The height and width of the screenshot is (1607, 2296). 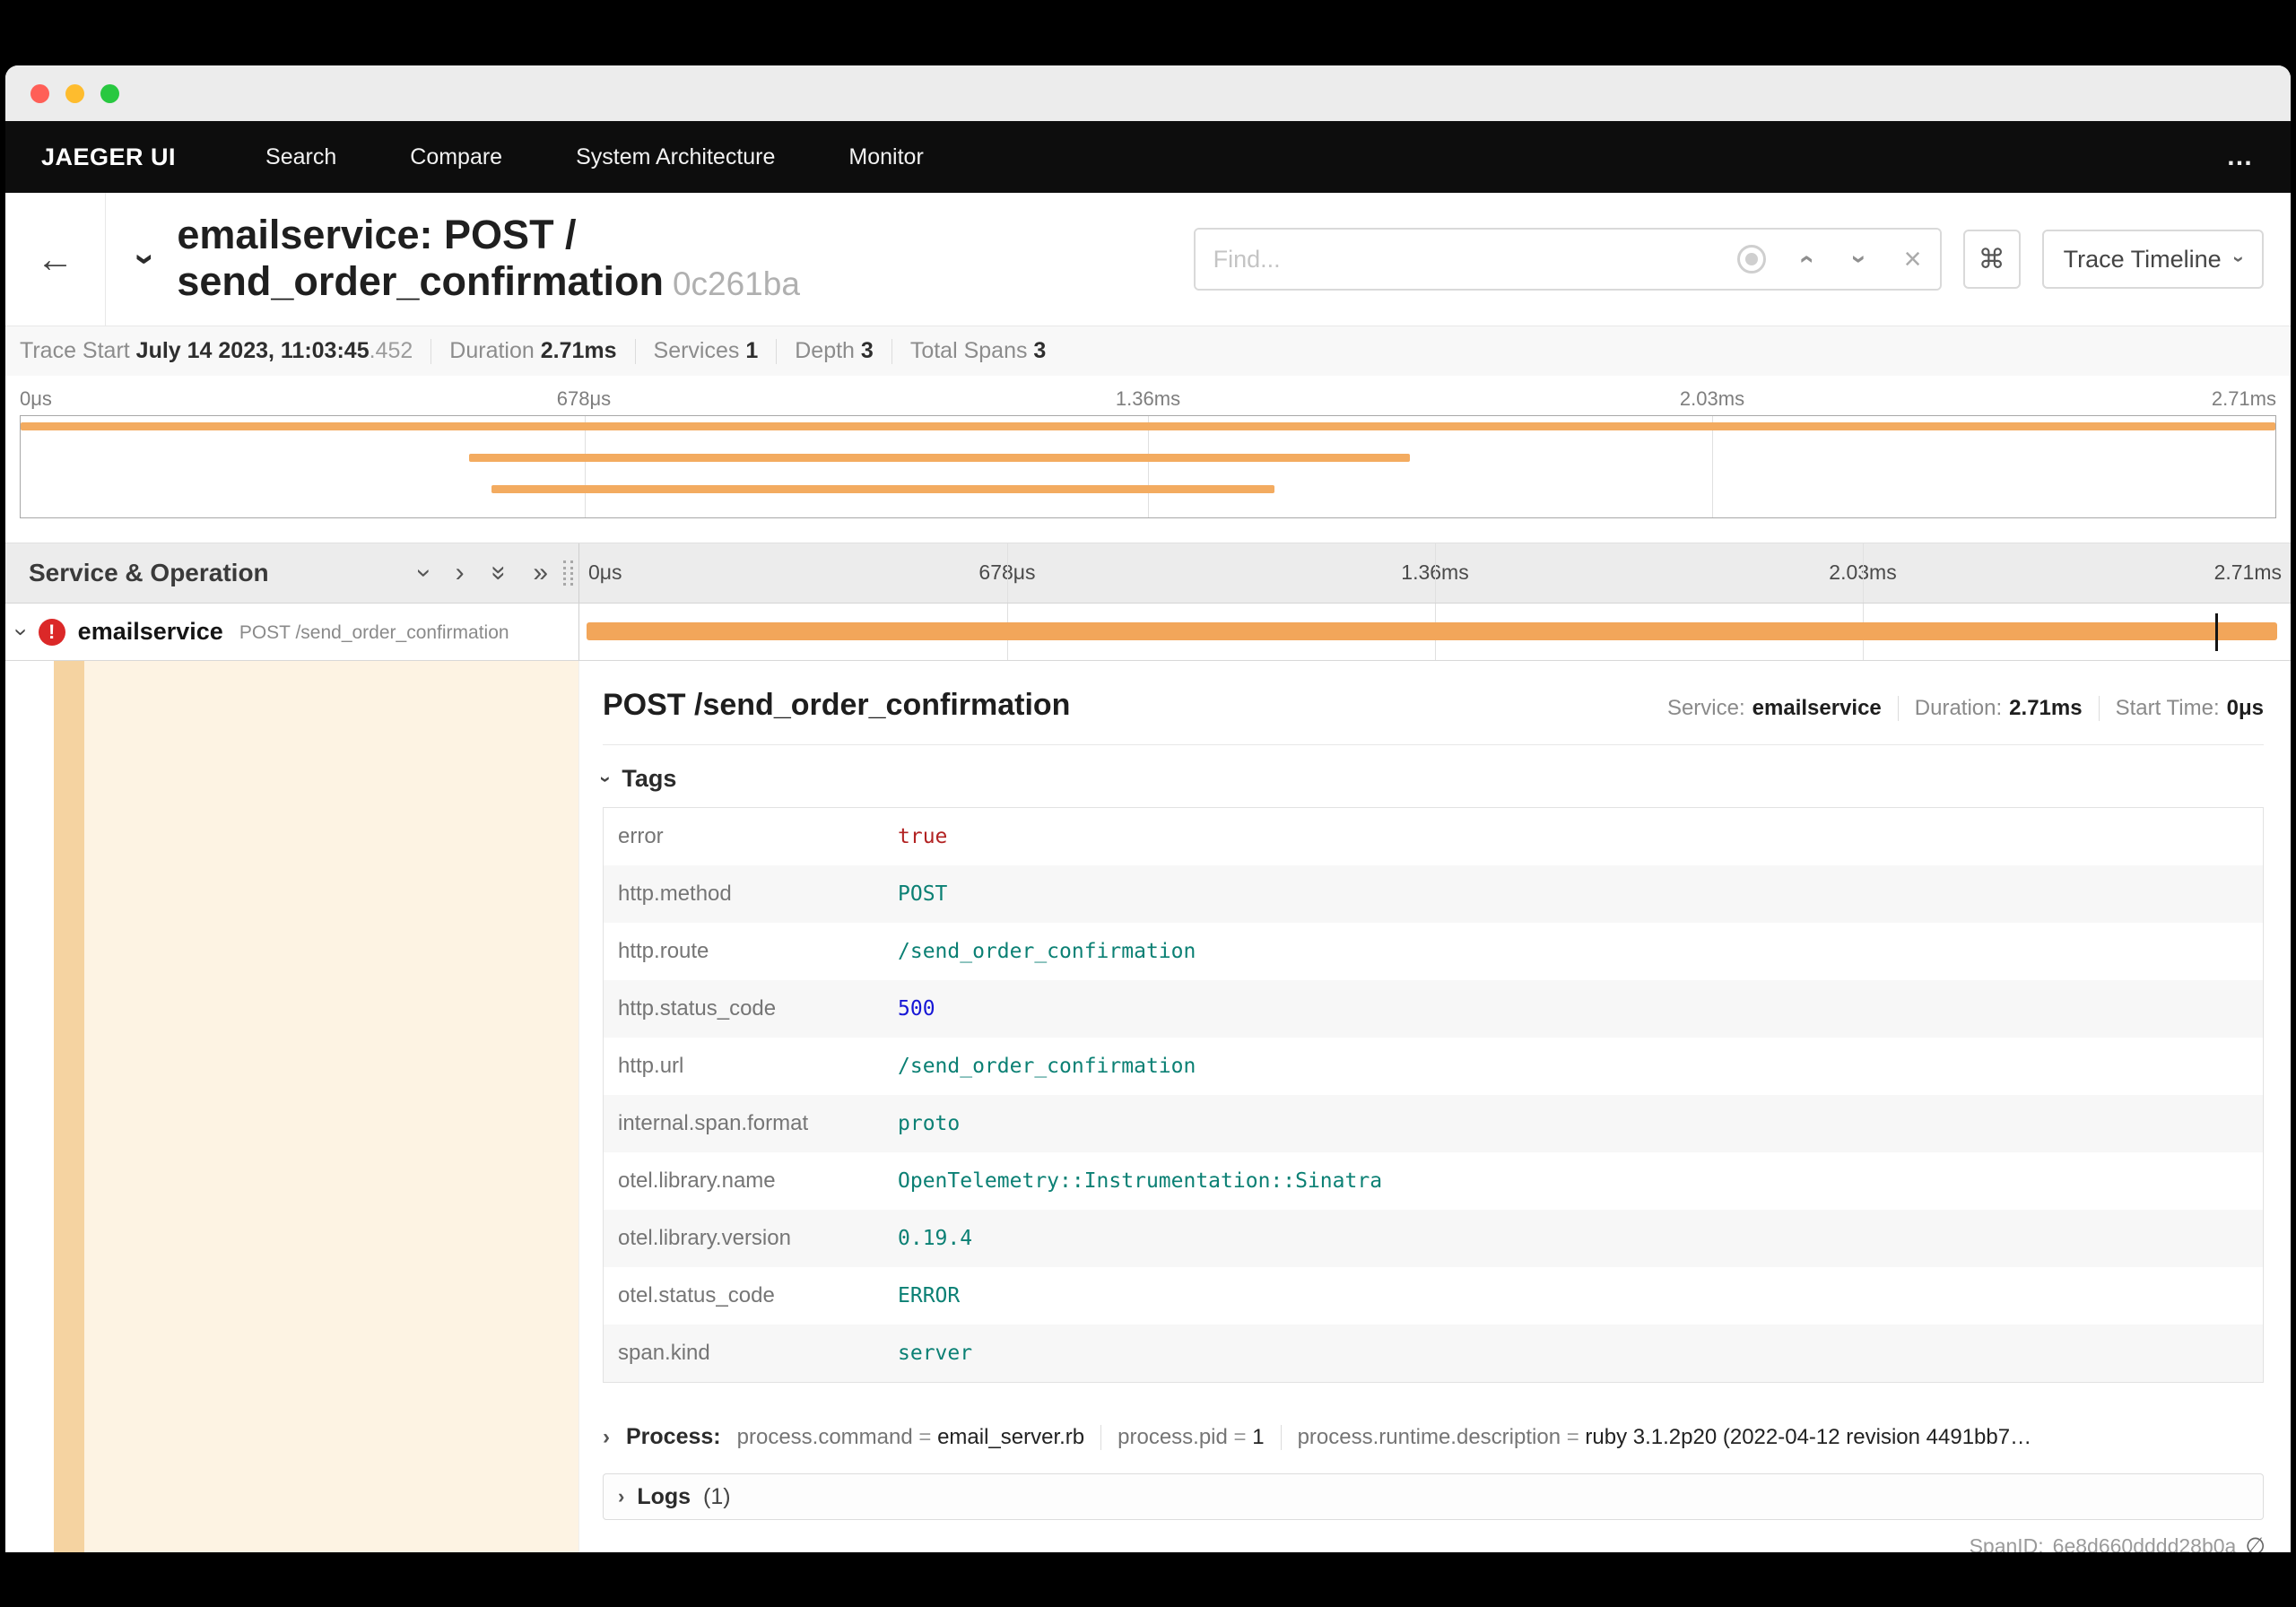 I want to click on nav-item-monitor: Monitor, so click(x=885, y=157).